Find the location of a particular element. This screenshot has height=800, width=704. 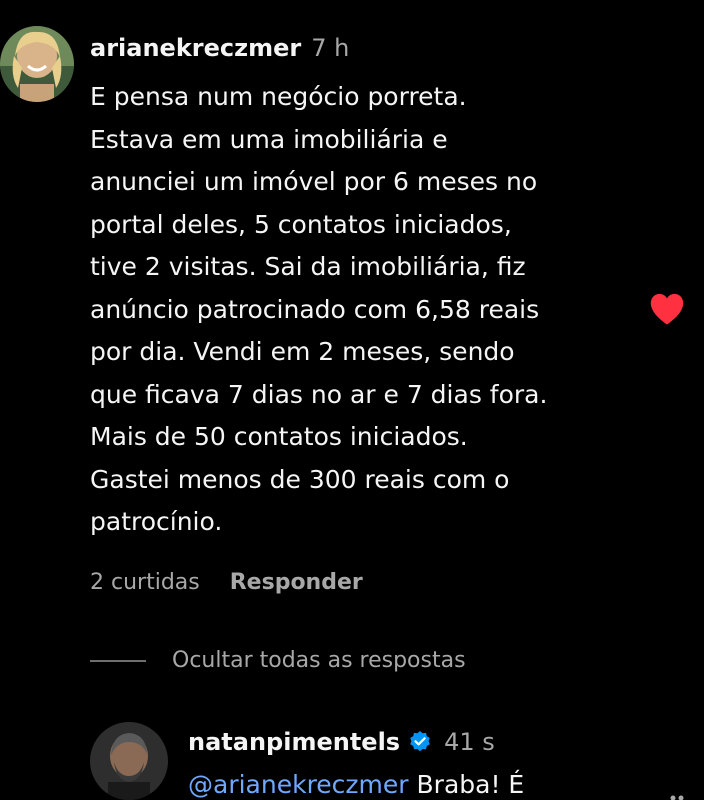

reply-body: @arianekreczmer Braba! É is located at coordinates (356, 784).